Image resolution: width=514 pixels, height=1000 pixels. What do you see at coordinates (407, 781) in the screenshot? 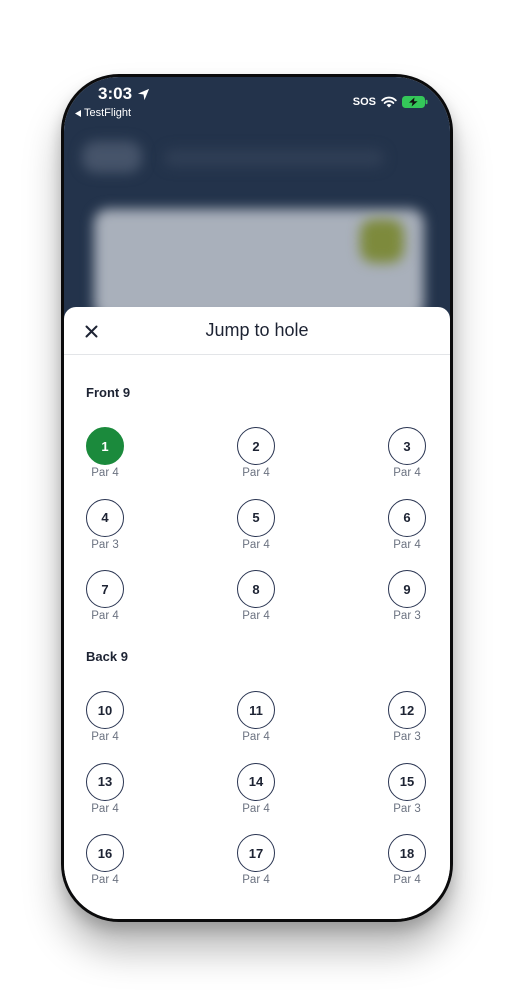
I see `hole-number: 15` at bounding box center [407, 781].